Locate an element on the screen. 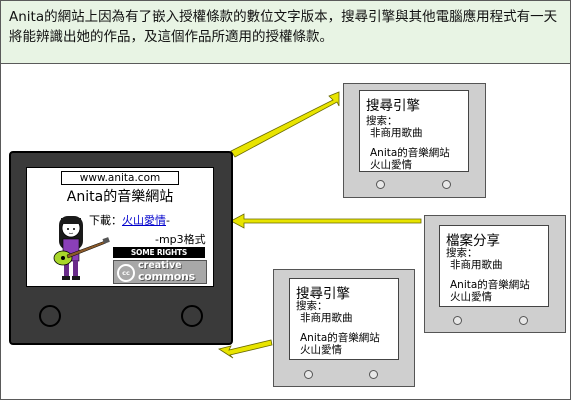 The width and height of the screenshot is (571, 400). search-engine-device-top: 搜尋引擎 搜索： 非商用歌曲 Anita的音樂網站 火山愛情 is located at coordinates (414, 140).